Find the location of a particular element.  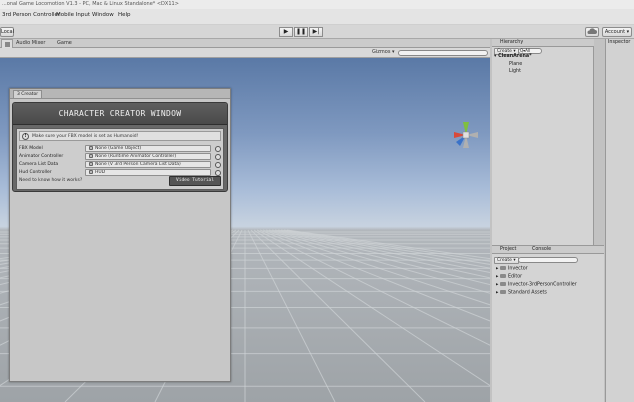

tab-audio-mixer: Audio Mixer is located at coordinates (30, 43).